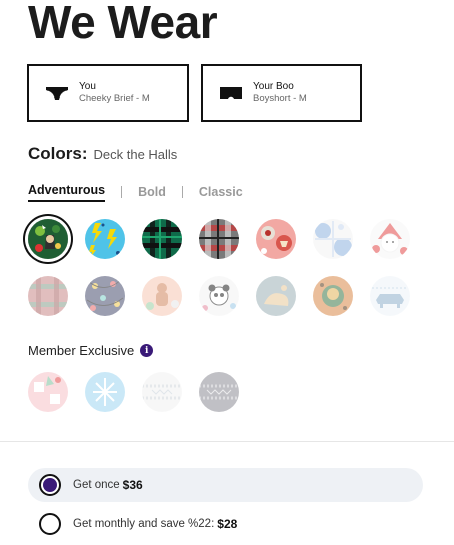 This screenshot has height=545, width=454. Describe the element at coordinates (96, 485) in the screenshot. I see `option-label: Get once` at that location.